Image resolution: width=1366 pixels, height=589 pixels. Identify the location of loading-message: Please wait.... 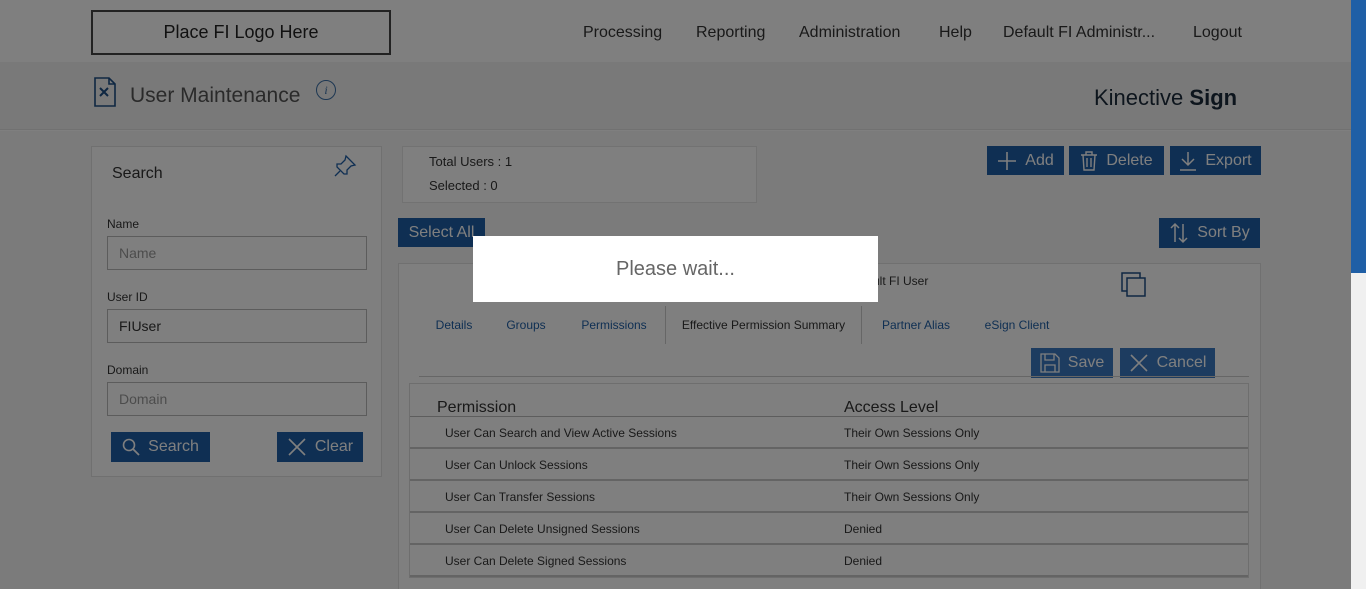
(675, 268).